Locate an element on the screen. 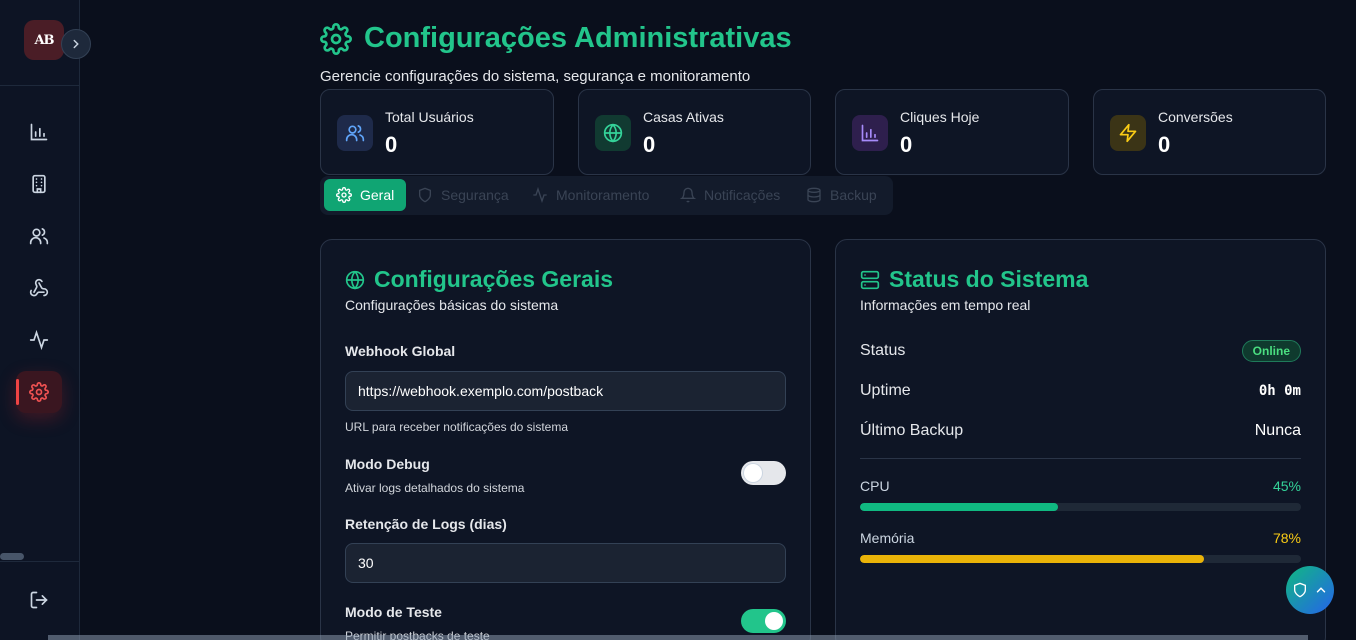 The height and width of the screenshot is (640, 1356). tab-label: Monitoramento is located at coordinates (603, 195).